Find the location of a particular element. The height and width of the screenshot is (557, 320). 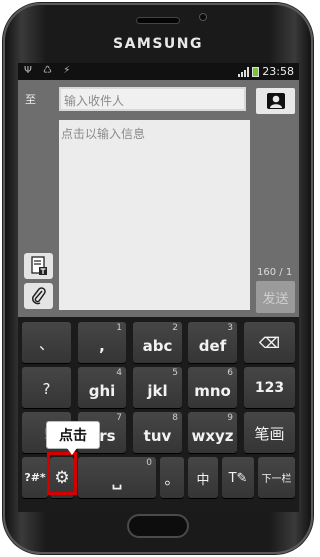

key-period: 。 is located at coordinates (172, 477).